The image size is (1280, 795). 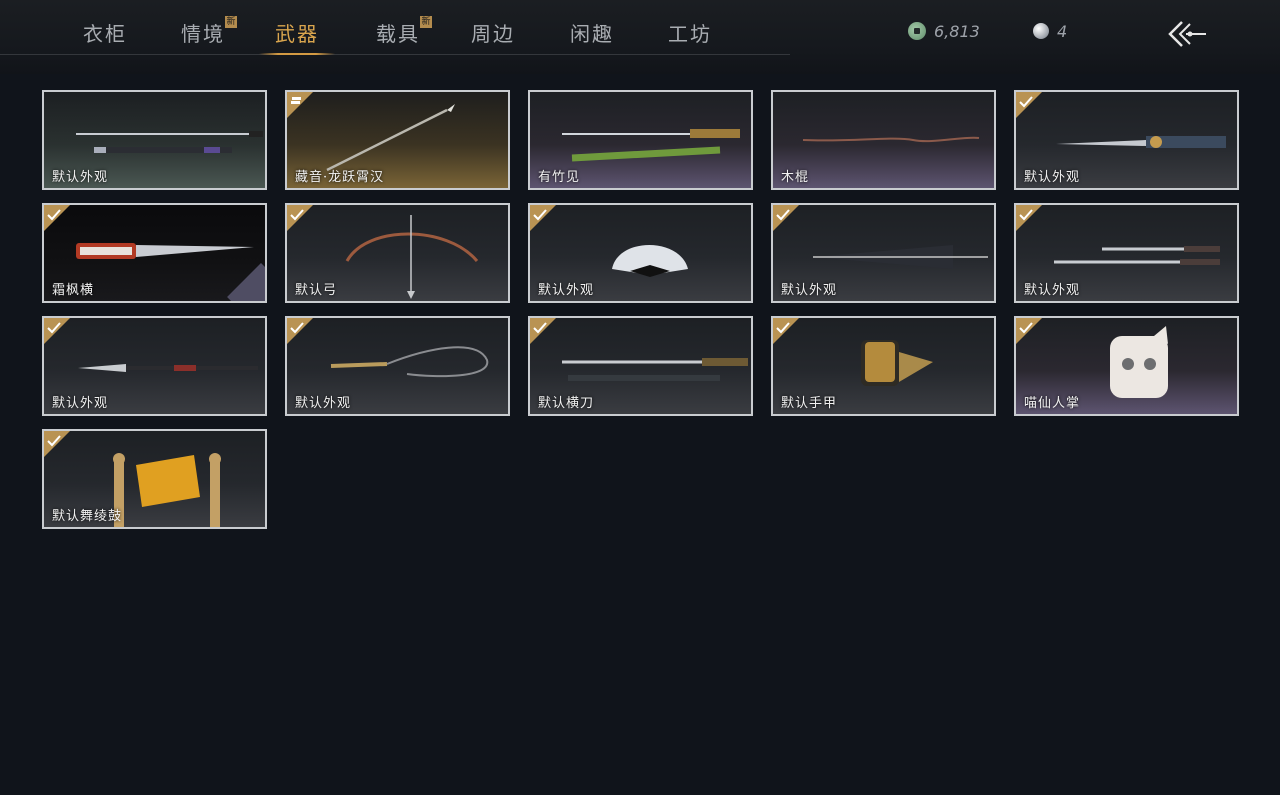 What do you see at coordinates (154, 479) in the screenshot?
I see `weapon-card: 默认舞绫鼓` at bounding box center [154, 479].